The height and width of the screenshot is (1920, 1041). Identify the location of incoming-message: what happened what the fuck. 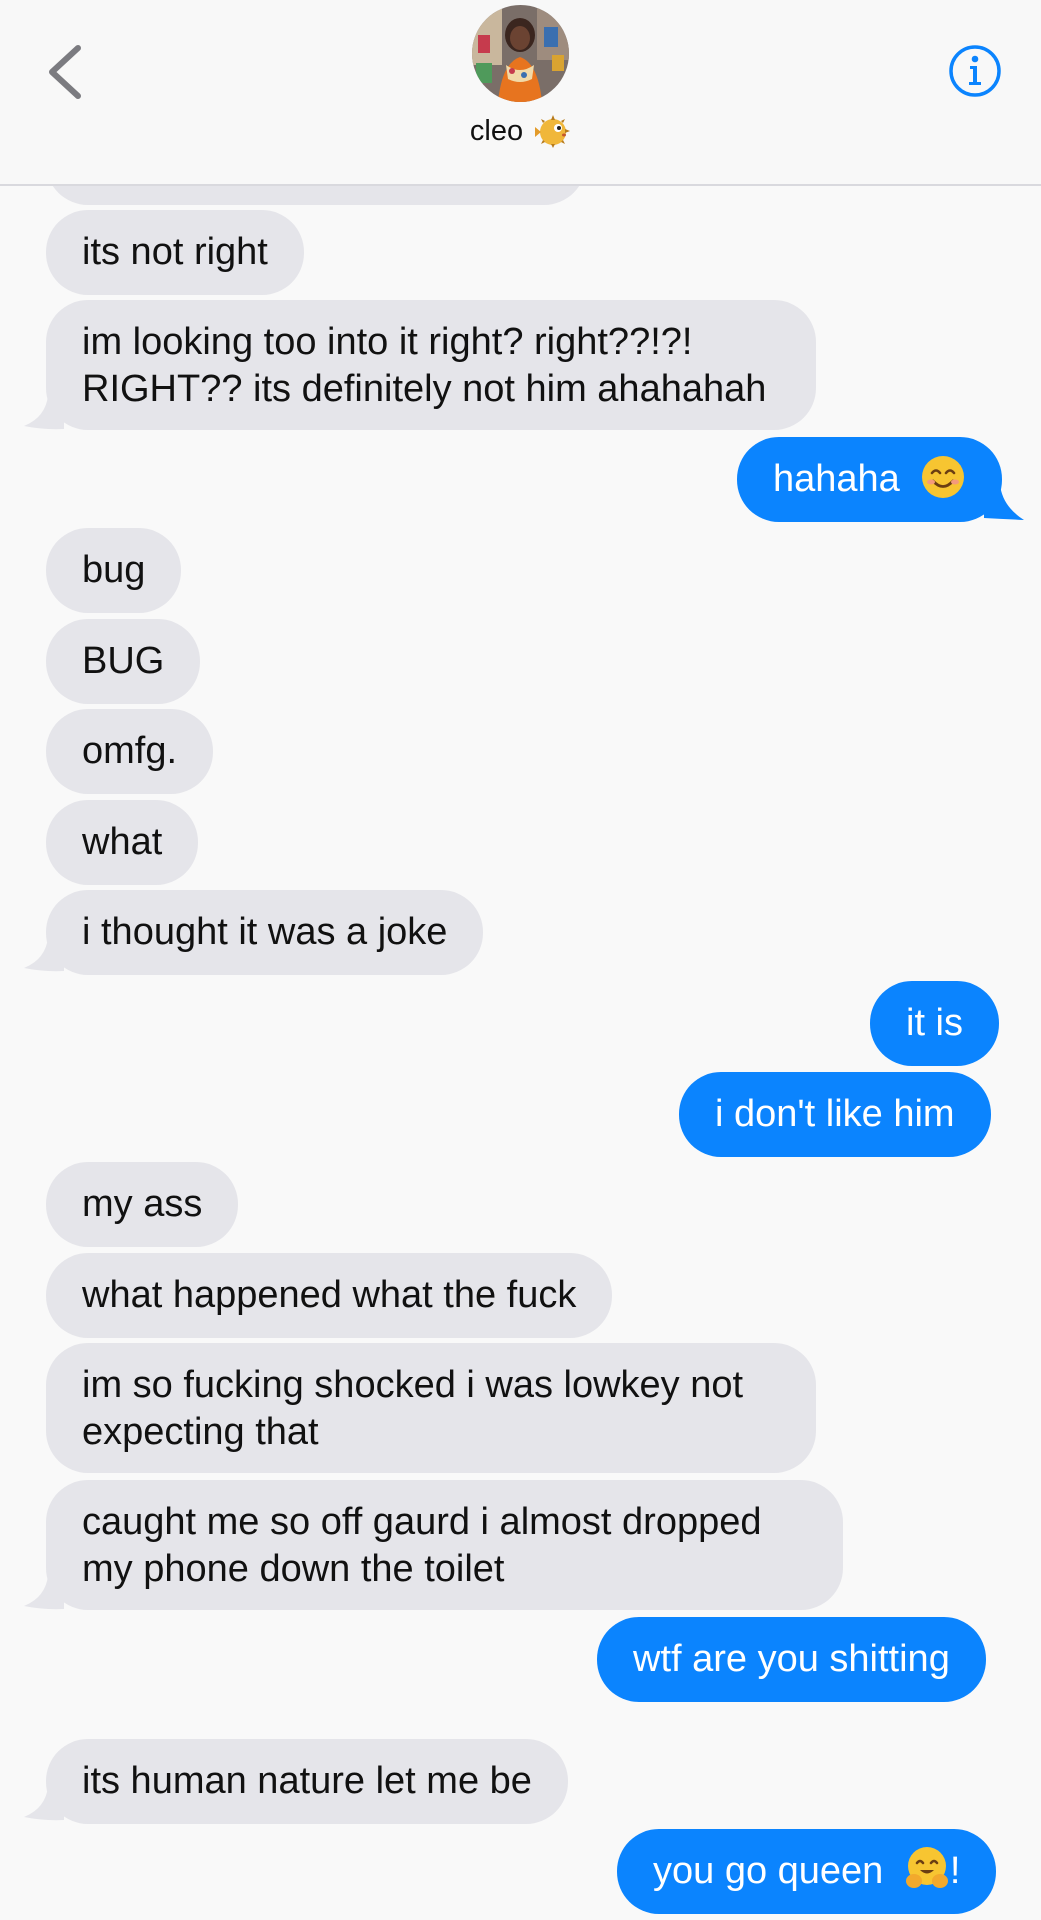
(329, 1295).